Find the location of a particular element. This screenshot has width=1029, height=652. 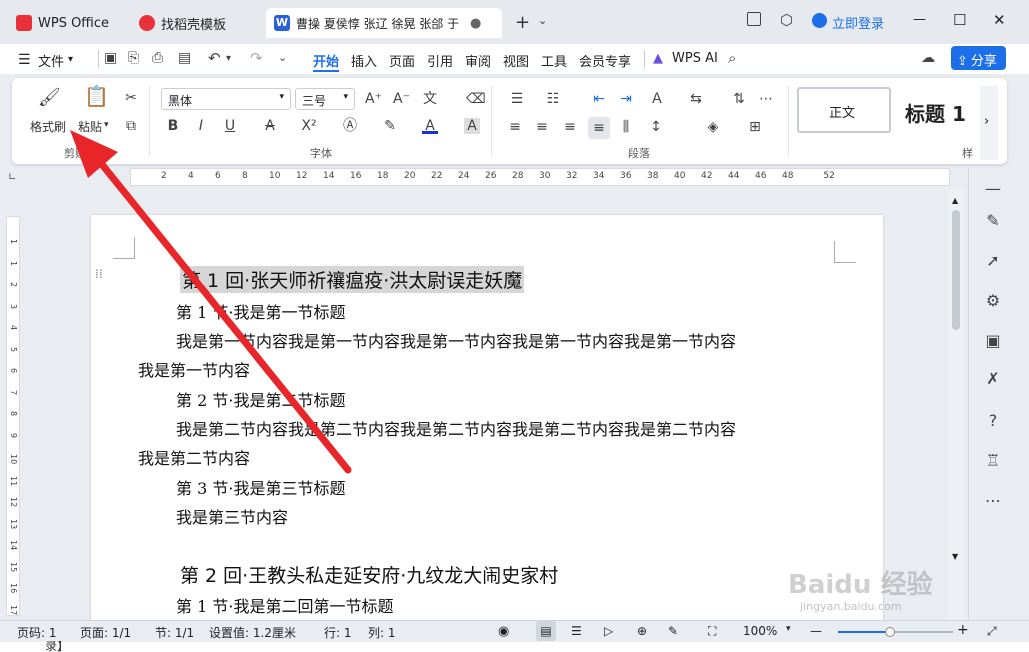

section-heading: 第 1 节·我是第一节标题 is located at coordinates (260, 311).